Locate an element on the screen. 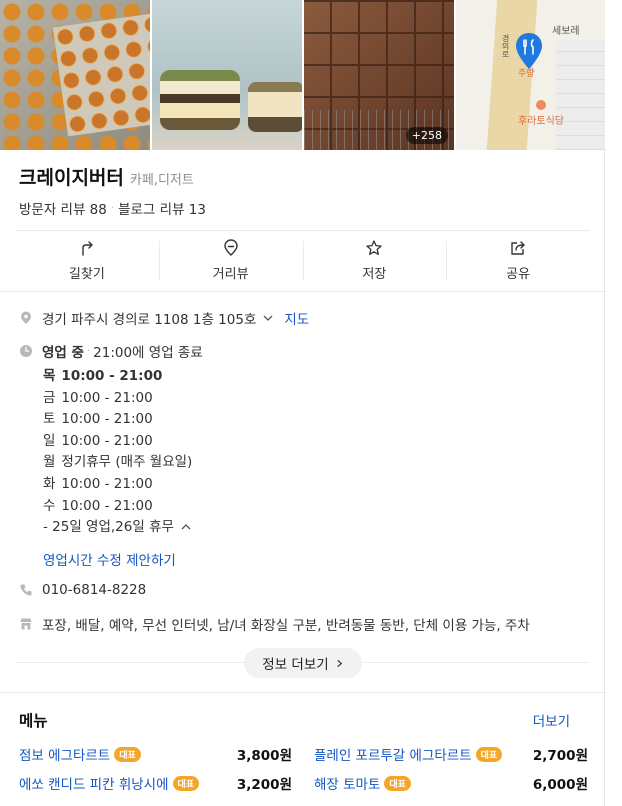 The height and width of the screenshot is (806, 622). menu-item-name: 에쏘 캔디드 피칸 휘낭시에 is located at coordinates (94, 785).